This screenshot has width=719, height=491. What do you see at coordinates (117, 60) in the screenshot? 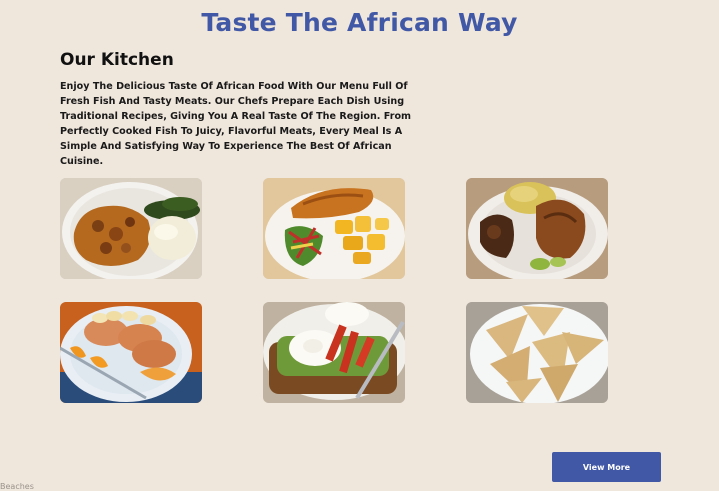
I see `section-heading: Our Kitchen` at bounding box center [117, 60].